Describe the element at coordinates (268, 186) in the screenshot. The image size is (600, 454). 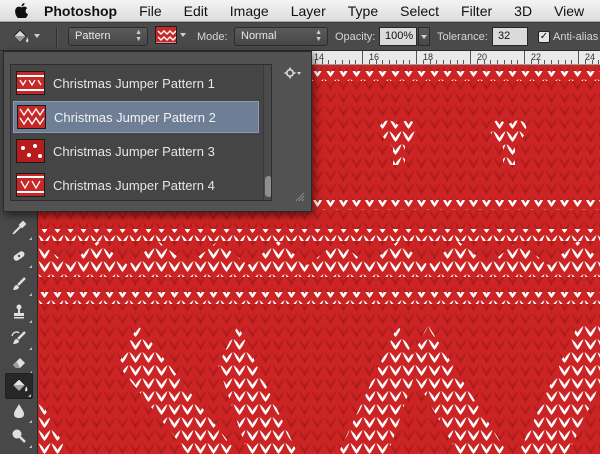
I see `scrollbar-thumb` at that location.